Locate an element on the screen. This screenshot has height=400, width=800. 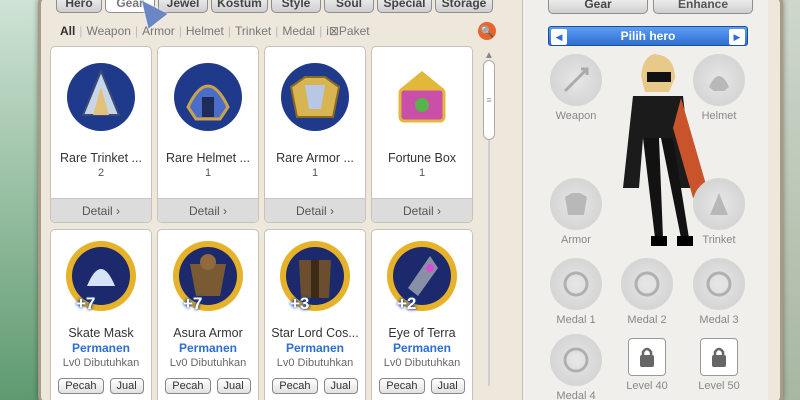
trinket-icon is located at coordinates (101, 97).